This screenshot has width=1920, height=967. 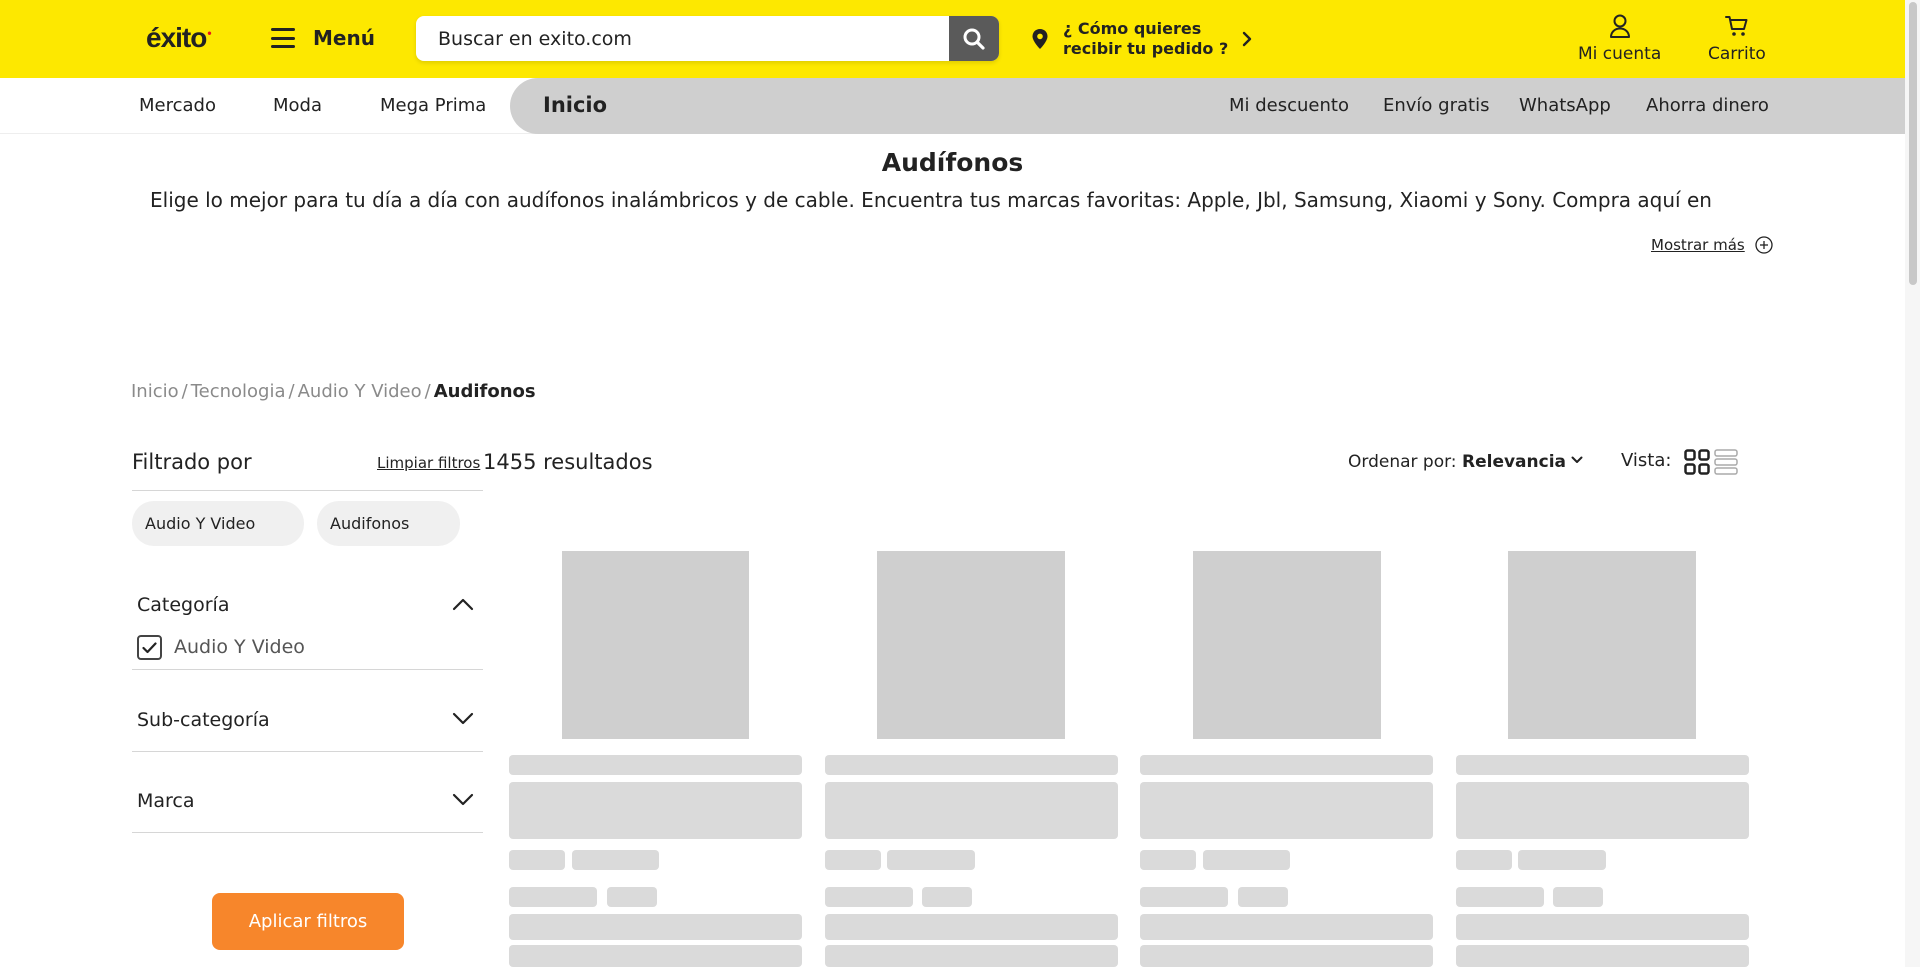 I want to click on nav-mi-descuento: Mi descuento, so click(x=1289, y=105).